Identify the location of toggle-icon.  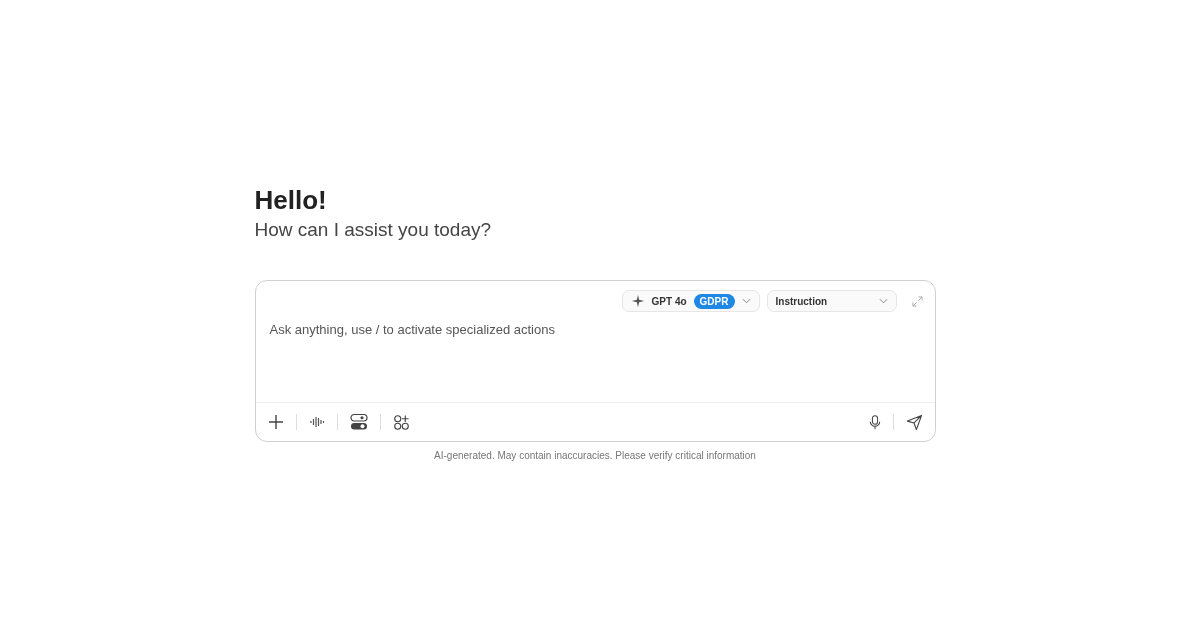
(358, 422).